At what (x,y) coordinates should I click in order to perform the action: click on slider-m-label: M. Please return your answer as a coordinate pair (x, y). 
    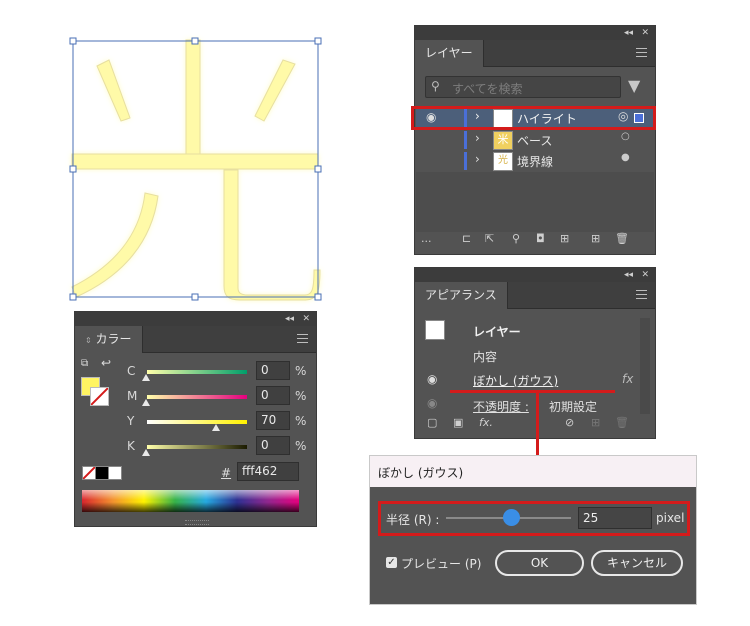
    Looking at the image, I should click on (132, 396).